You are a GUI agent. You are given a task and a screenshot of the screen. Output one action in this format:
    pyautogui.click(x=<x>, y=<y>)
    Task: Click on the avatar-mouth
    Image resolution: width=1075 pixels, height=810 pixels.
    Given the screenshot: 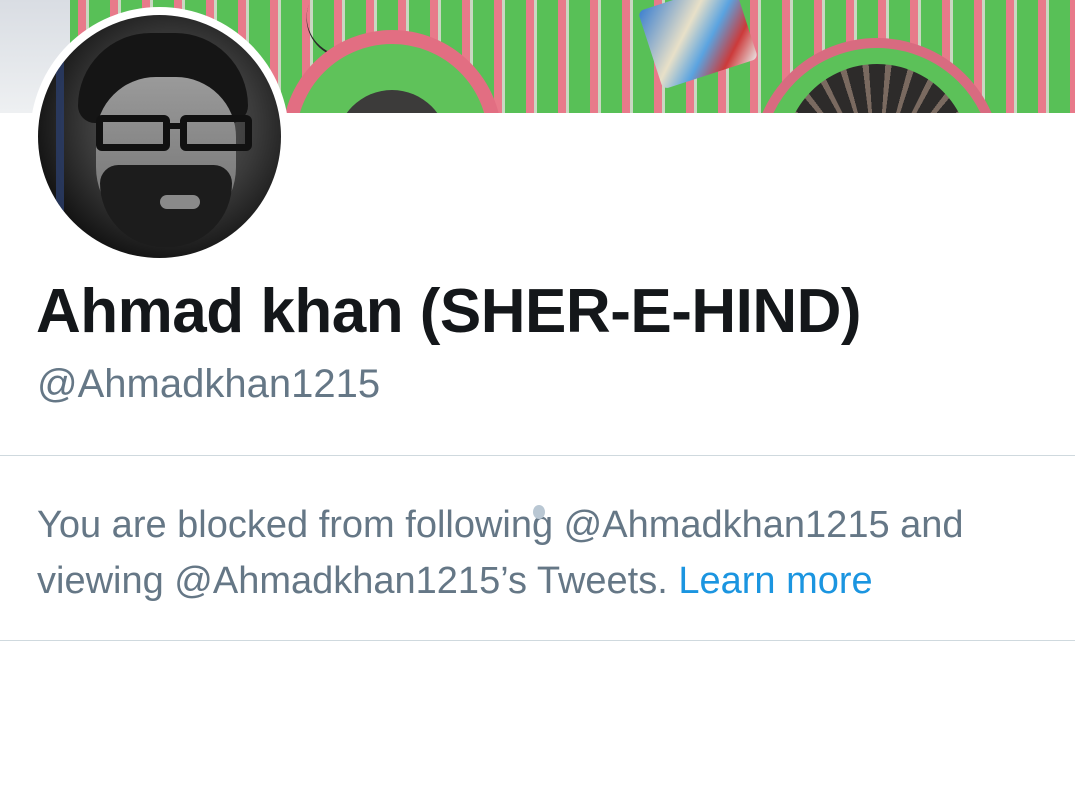 What is the action you would take?
    pyautogui.click(x=180, y=202)
    